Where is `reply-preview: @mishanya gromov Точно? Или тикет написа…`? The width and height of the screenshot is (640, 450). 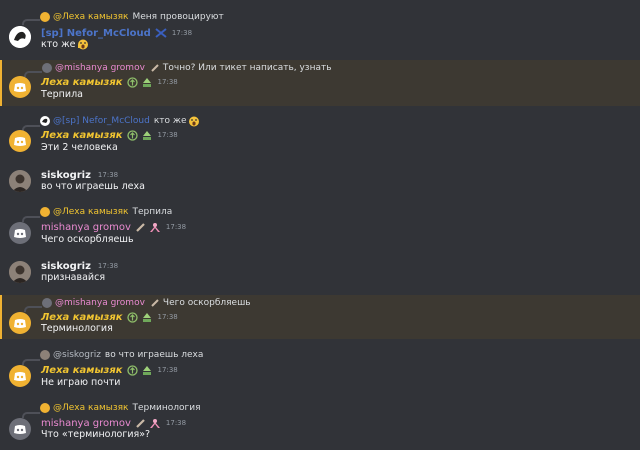
reply-preview: @mishanya gromov Точно? Или тикет написа… is located at coordinates (187, 68).